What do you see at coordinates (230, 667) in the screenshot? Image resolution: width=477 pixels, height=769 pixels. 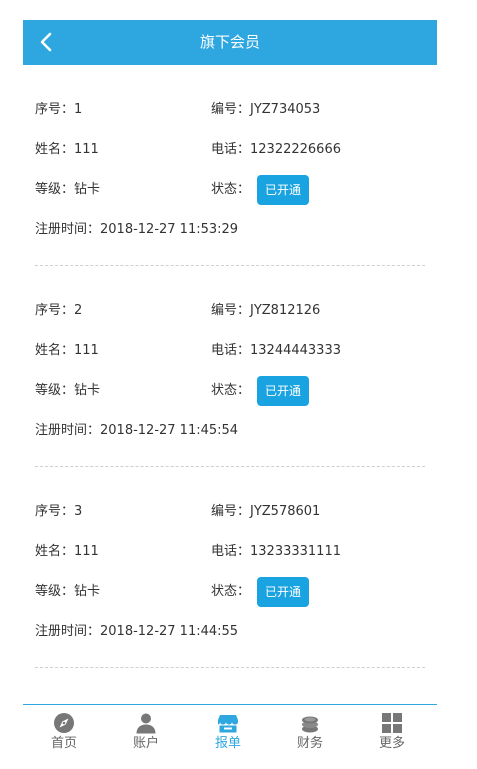 I see `card-divider` at bounding box center [230, 667].